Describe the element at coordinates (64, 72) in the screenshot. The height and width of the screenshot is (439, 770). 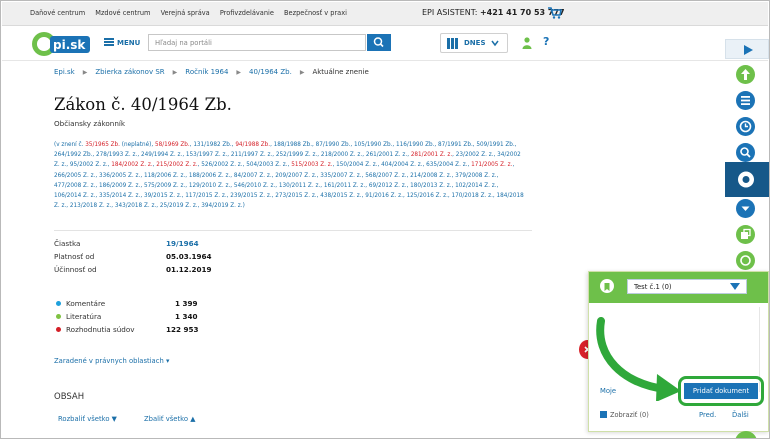
I see `breadcrumb-item: Epi.sk` at that location.